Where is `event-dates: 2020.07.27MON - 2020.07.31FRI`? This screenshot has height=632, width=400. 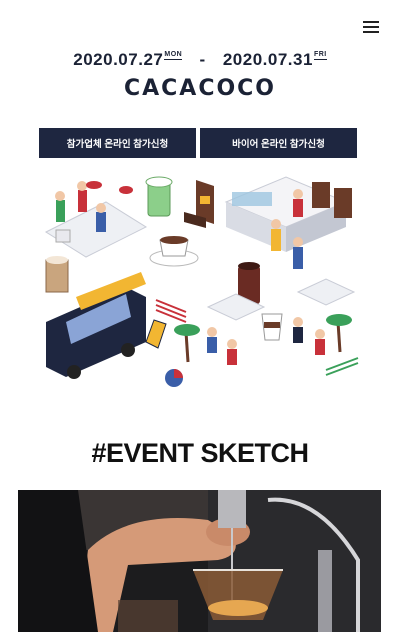
event-dates: 2020.07.27MON - 2020.07.31FRI is located at coordinates (200, 60).